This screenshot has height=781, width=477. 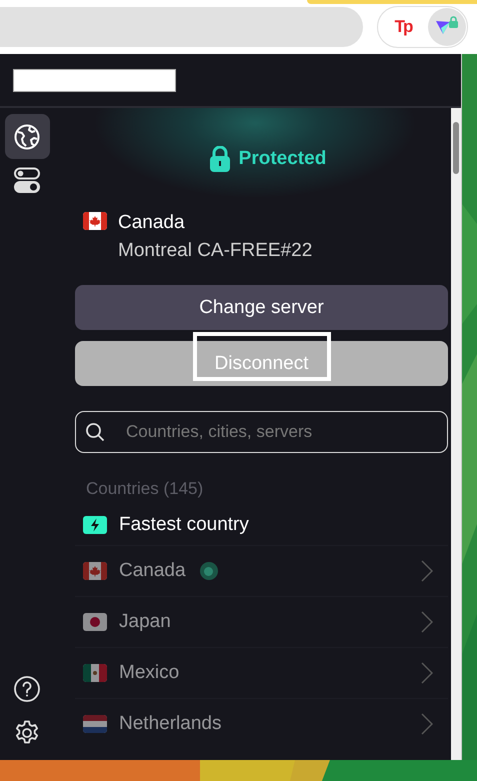 I want to click on globe-icon, so click(x=27, y=137).